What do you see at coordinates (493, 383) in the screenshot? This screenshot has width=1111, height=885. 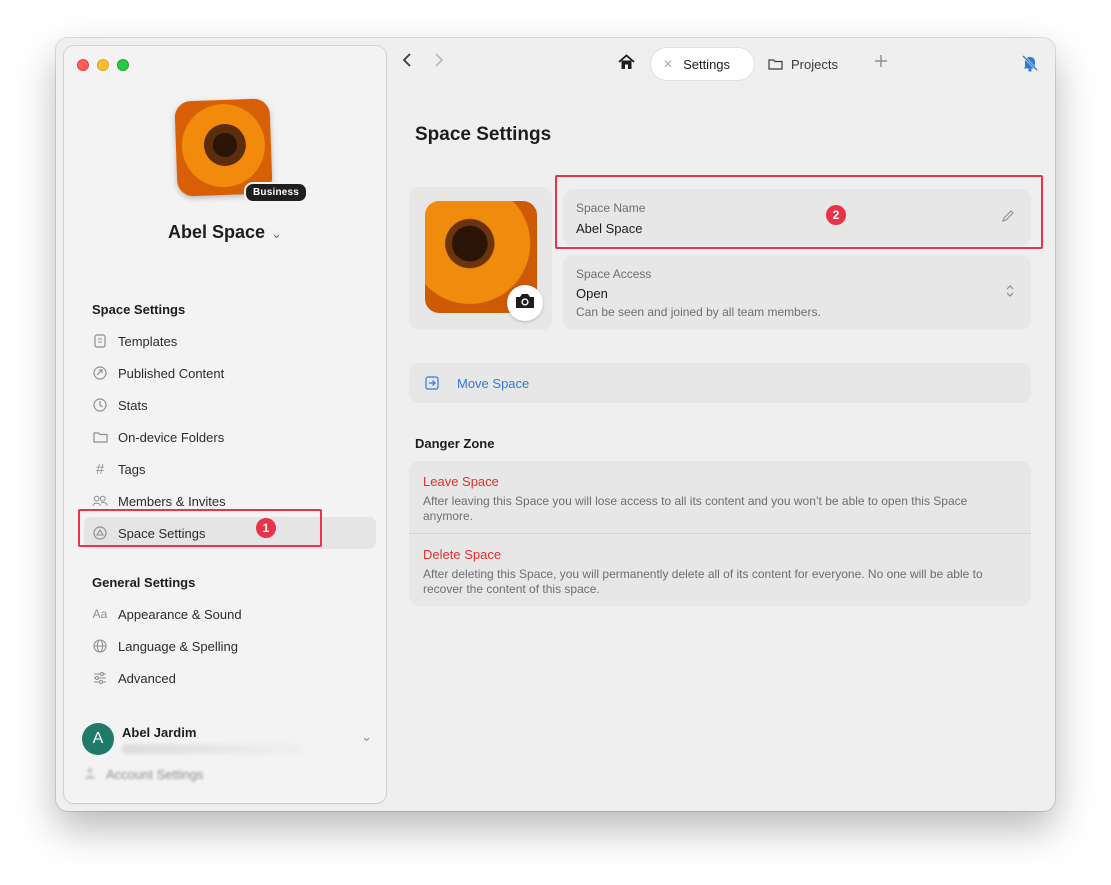 I see `move-space-label: Move Space` at bounding box center [493, 383].